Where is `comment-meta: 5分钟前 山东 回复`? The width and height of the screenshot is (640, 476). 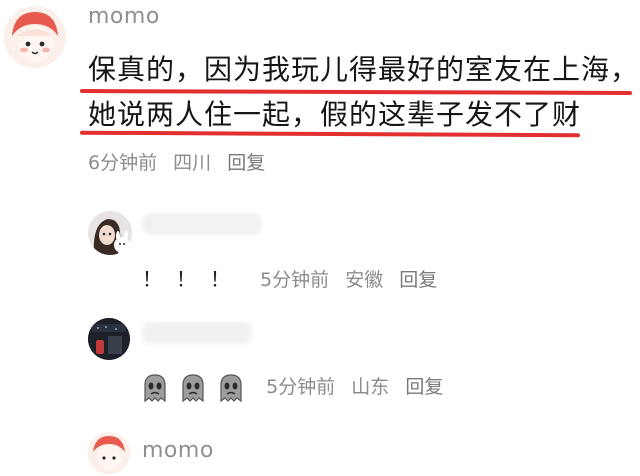
comment-meta: 5分钟前 山东 回复 is located at coordinates (297, 387).